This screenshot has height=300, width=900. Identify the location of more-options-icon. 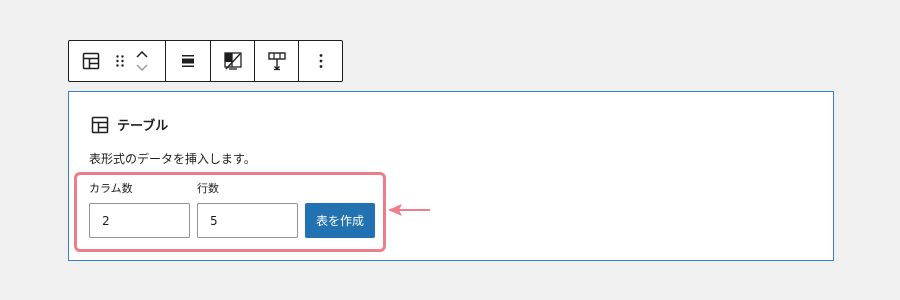
(321, 61).